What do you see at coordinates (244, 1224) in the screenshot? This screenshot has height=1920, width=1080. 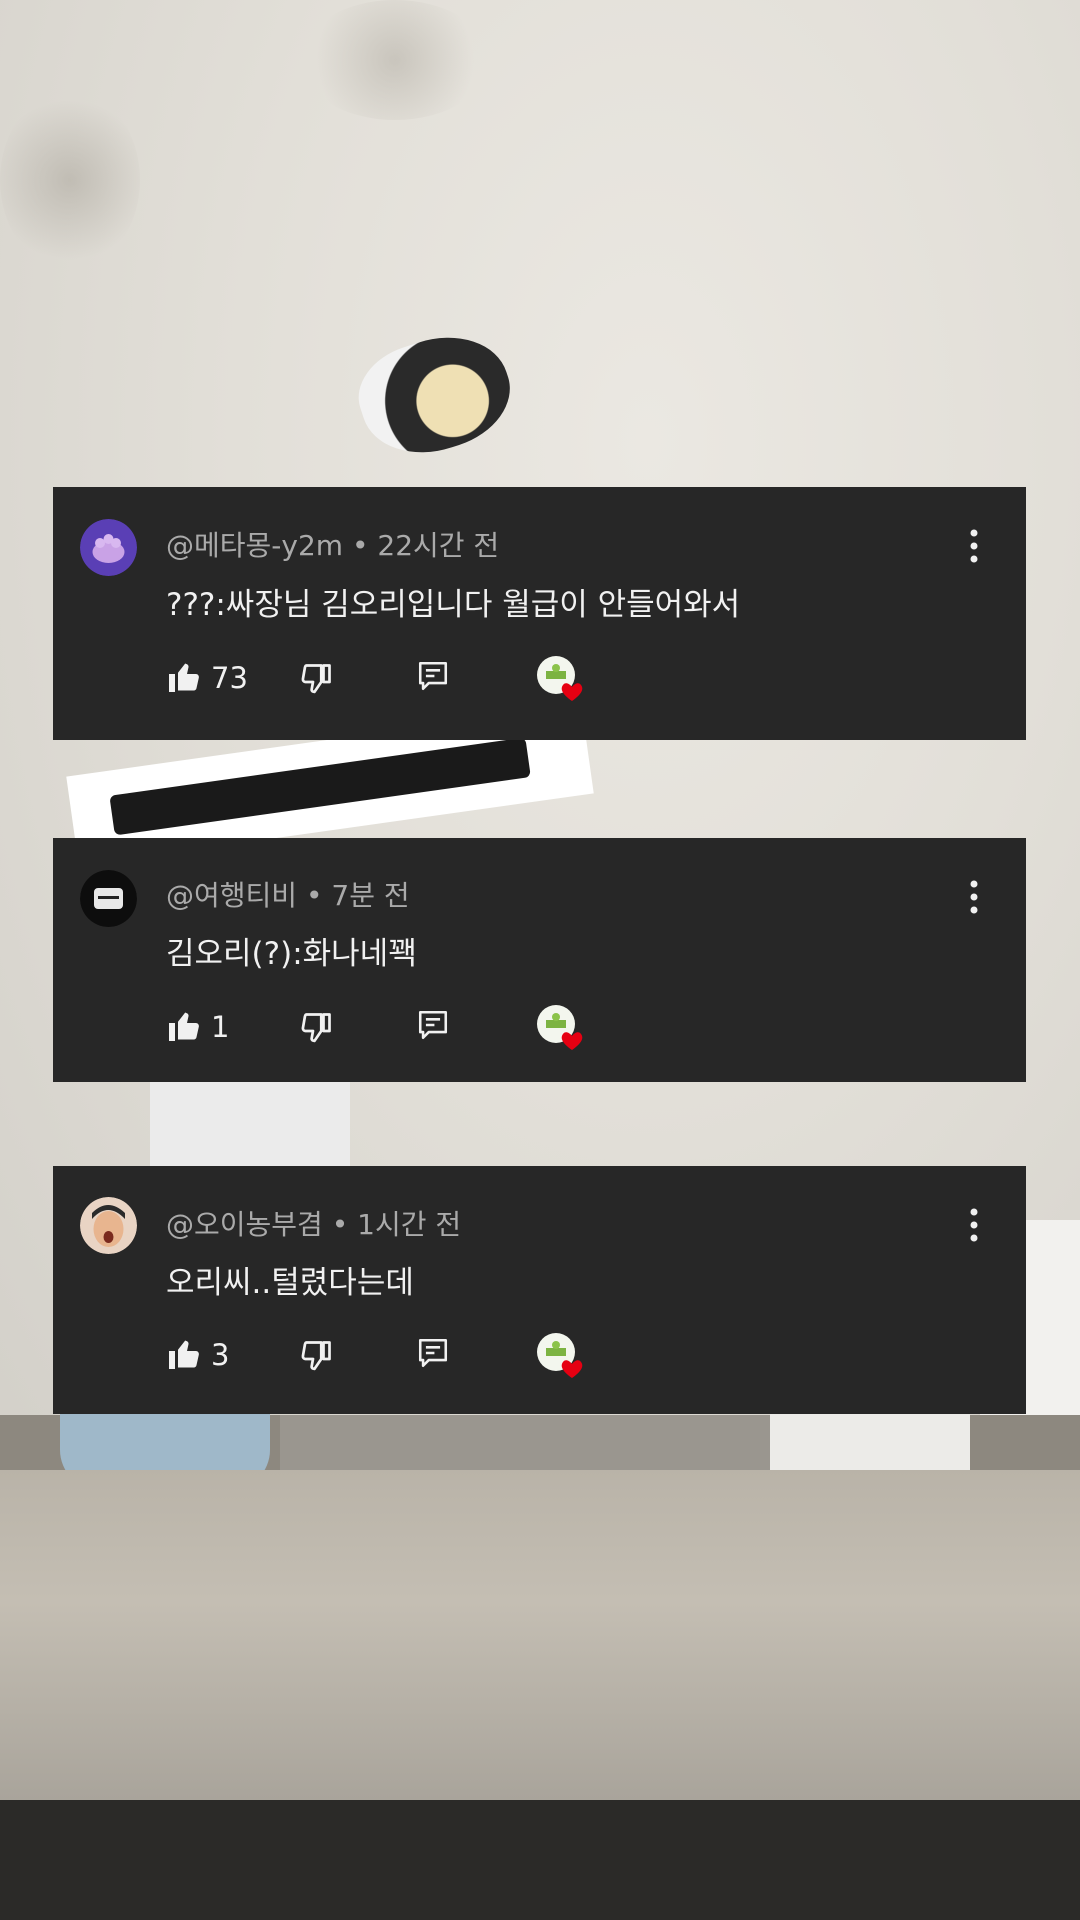 I see `author-handle: @오이농부겸` at bounding box center [244, 1224].